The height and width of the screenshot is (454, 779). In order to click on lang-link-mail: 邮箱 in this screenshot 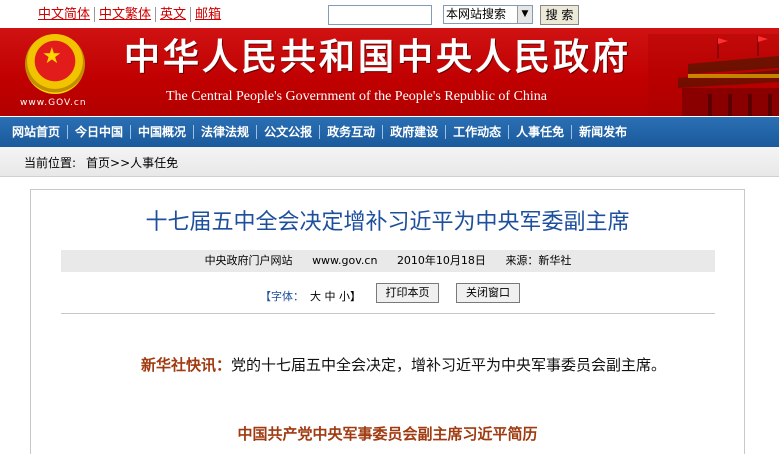, I will do `click(208, 14)`.